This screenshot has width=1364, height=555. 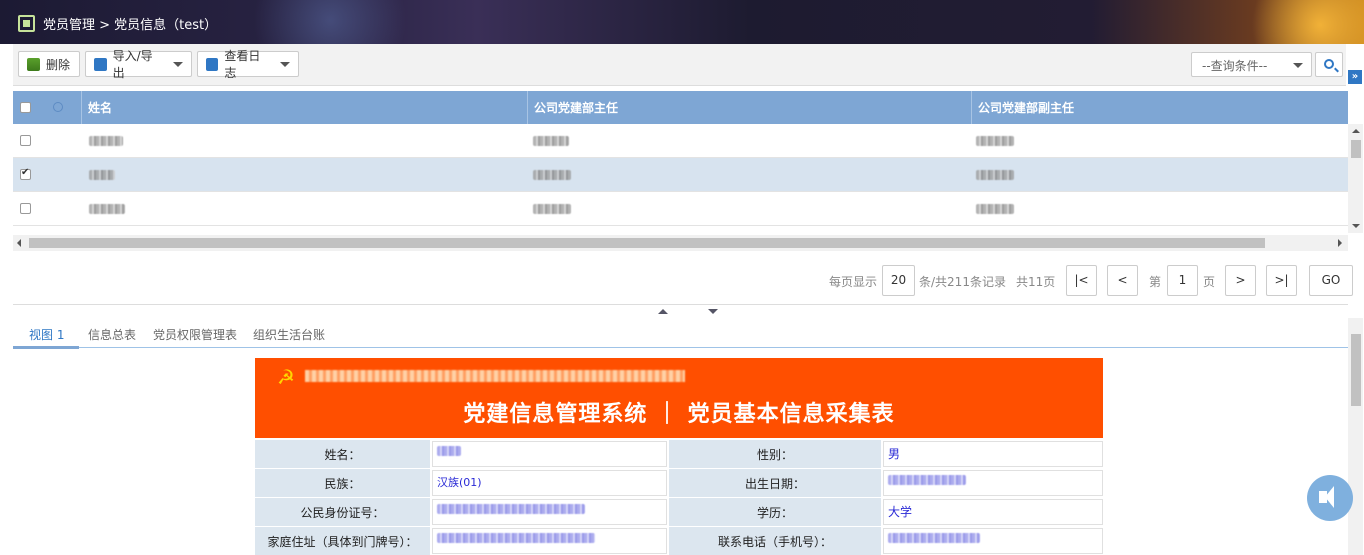 What do you see at coordinates (1036, 282) in the screenshot?
I see `total-pages: 共11页` at bounding box center [1036, 282].